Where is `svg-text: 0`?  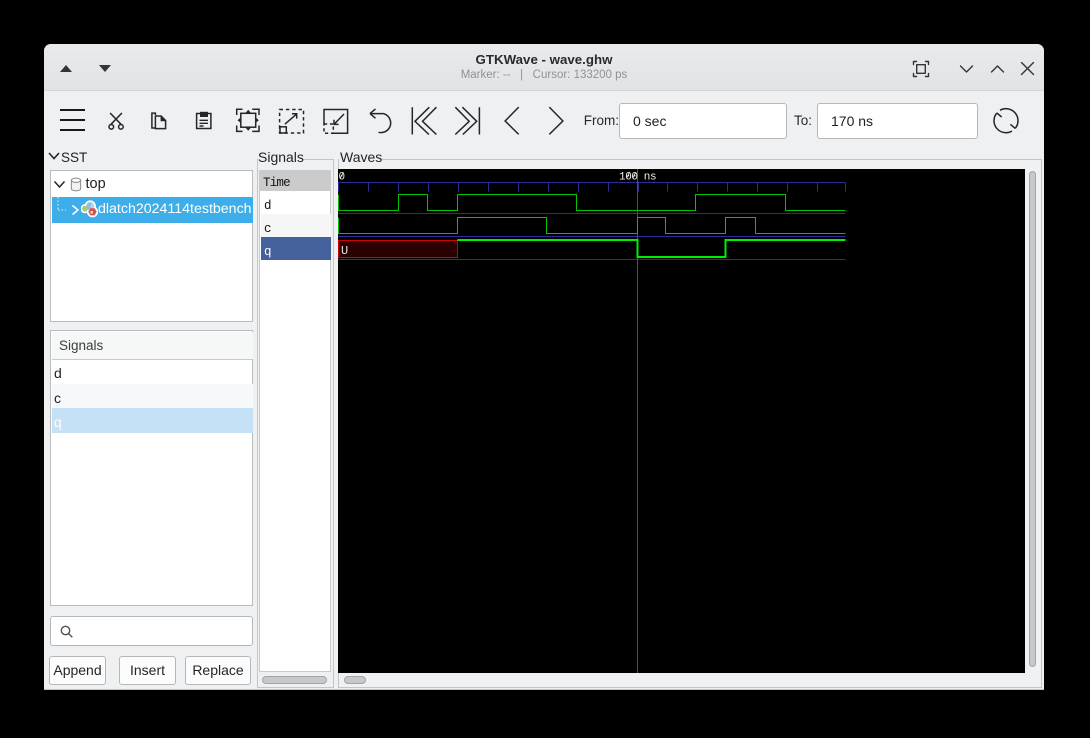 svg-text: 0 is located at coordinates (342, 178).